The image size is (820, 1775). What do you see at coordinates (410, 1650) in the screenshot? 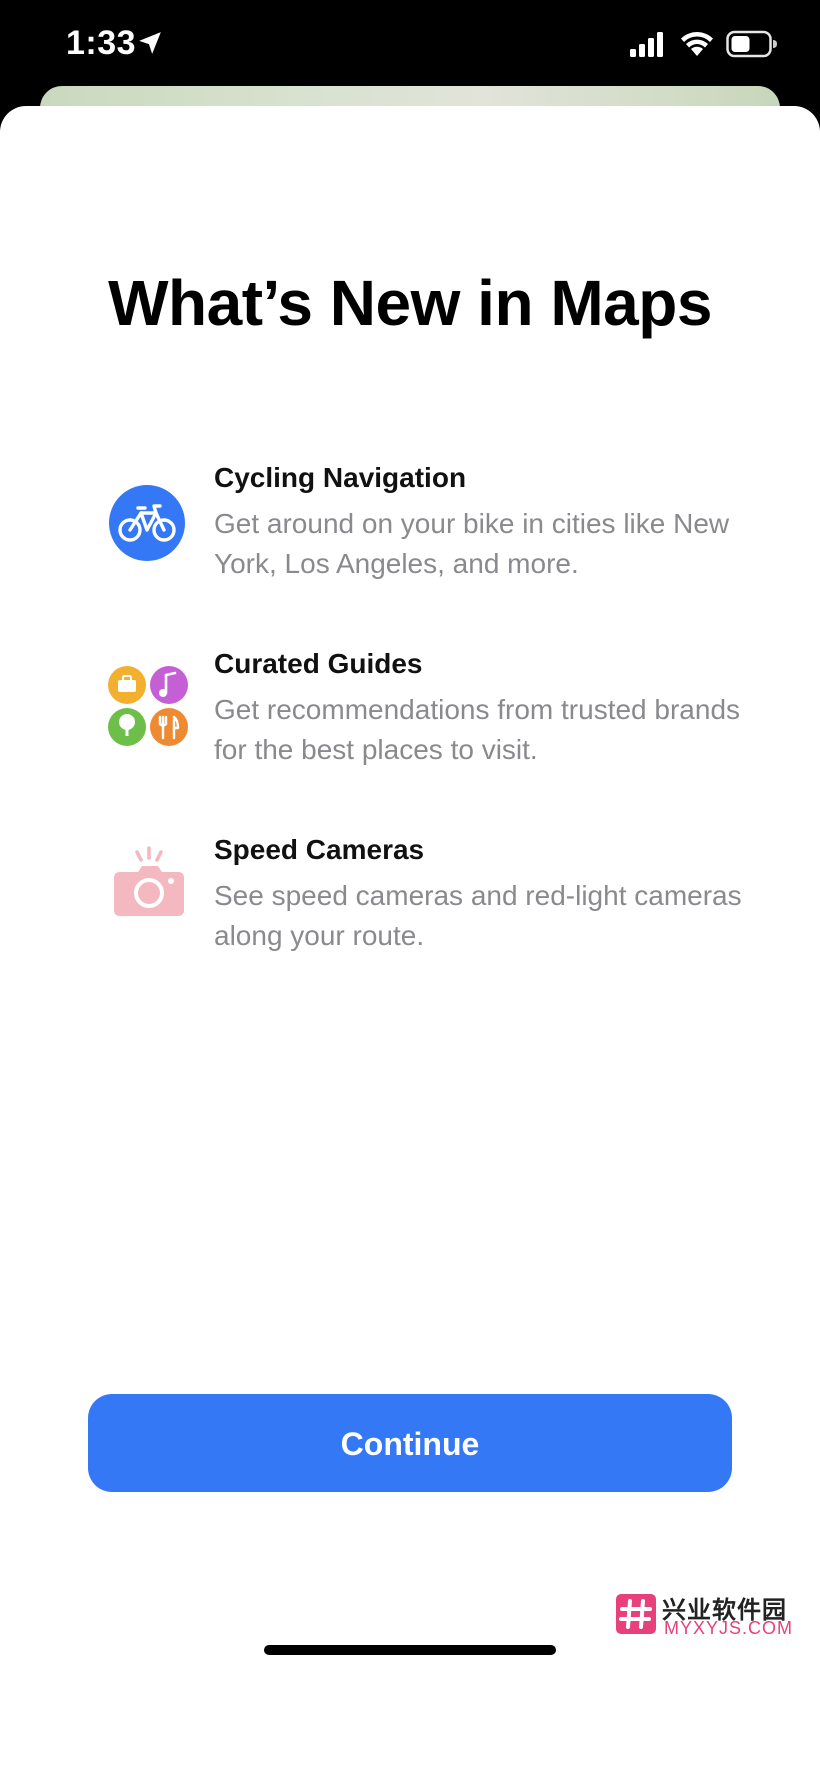
I see `home-indicator` at bounding box center [410, 1650].